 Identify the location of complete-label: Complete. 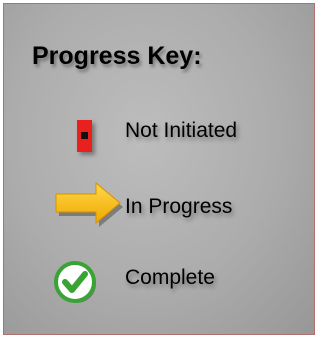
(170, 277).